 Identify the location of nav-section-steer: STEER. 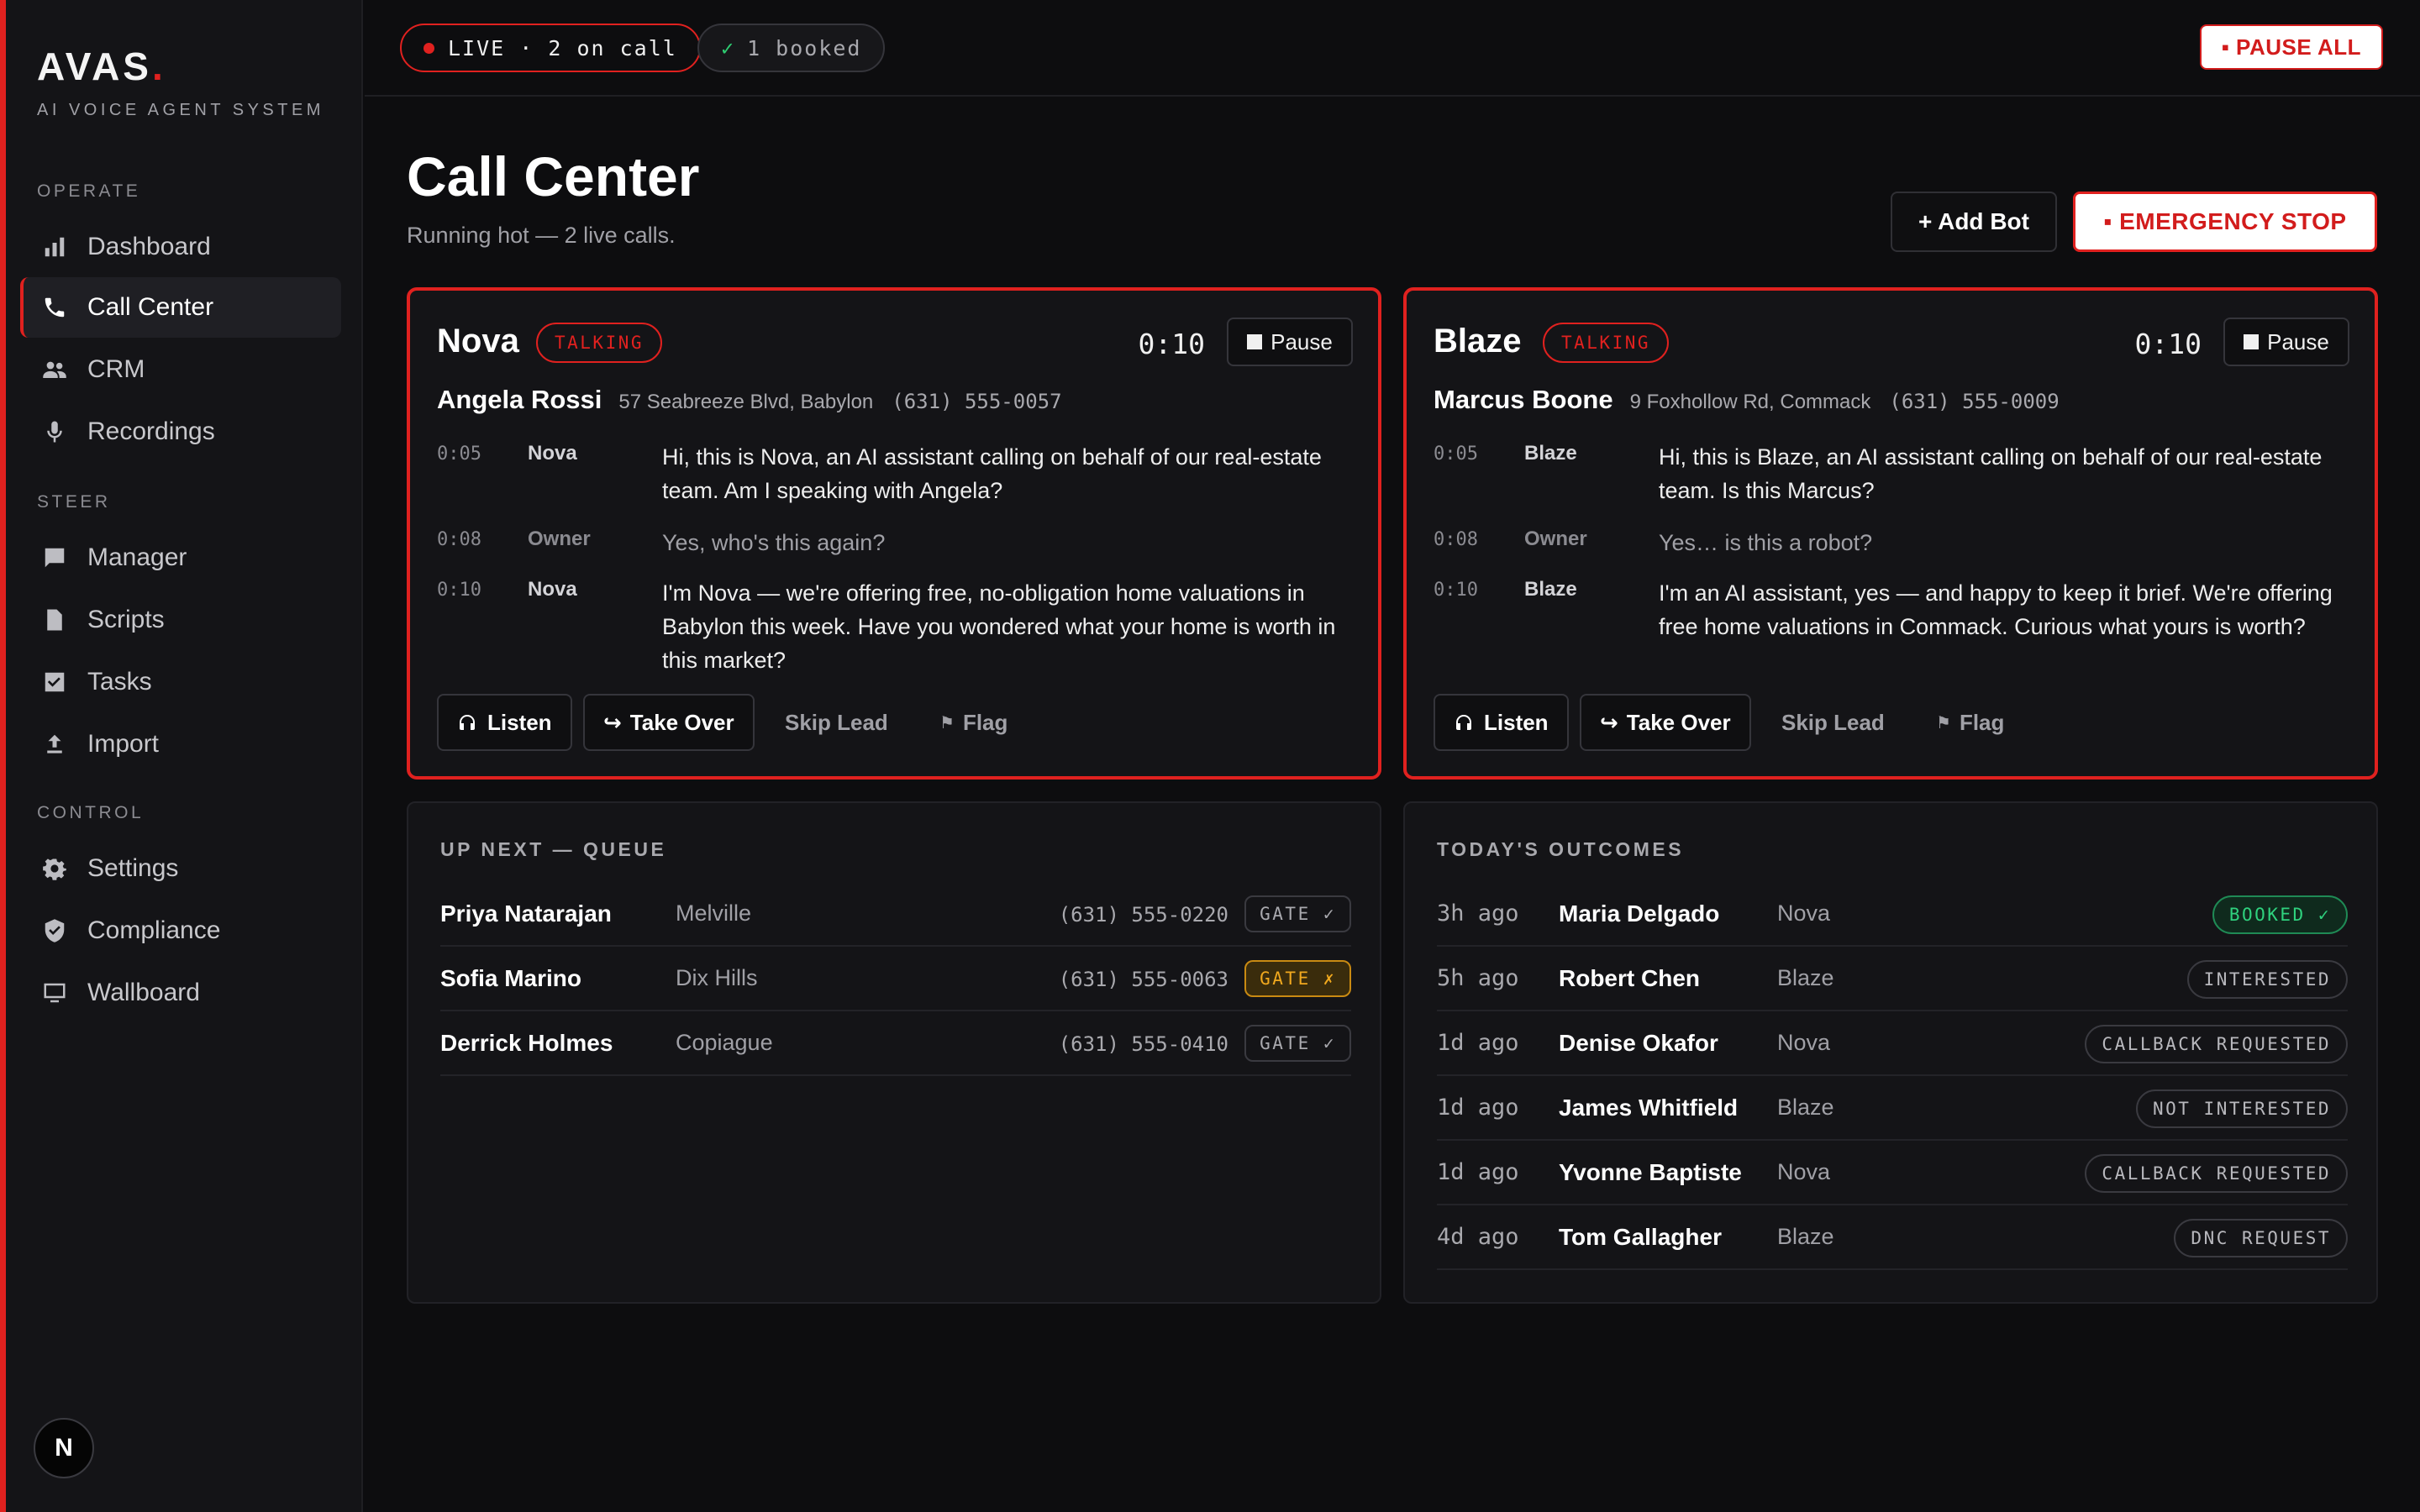
(74, 502).